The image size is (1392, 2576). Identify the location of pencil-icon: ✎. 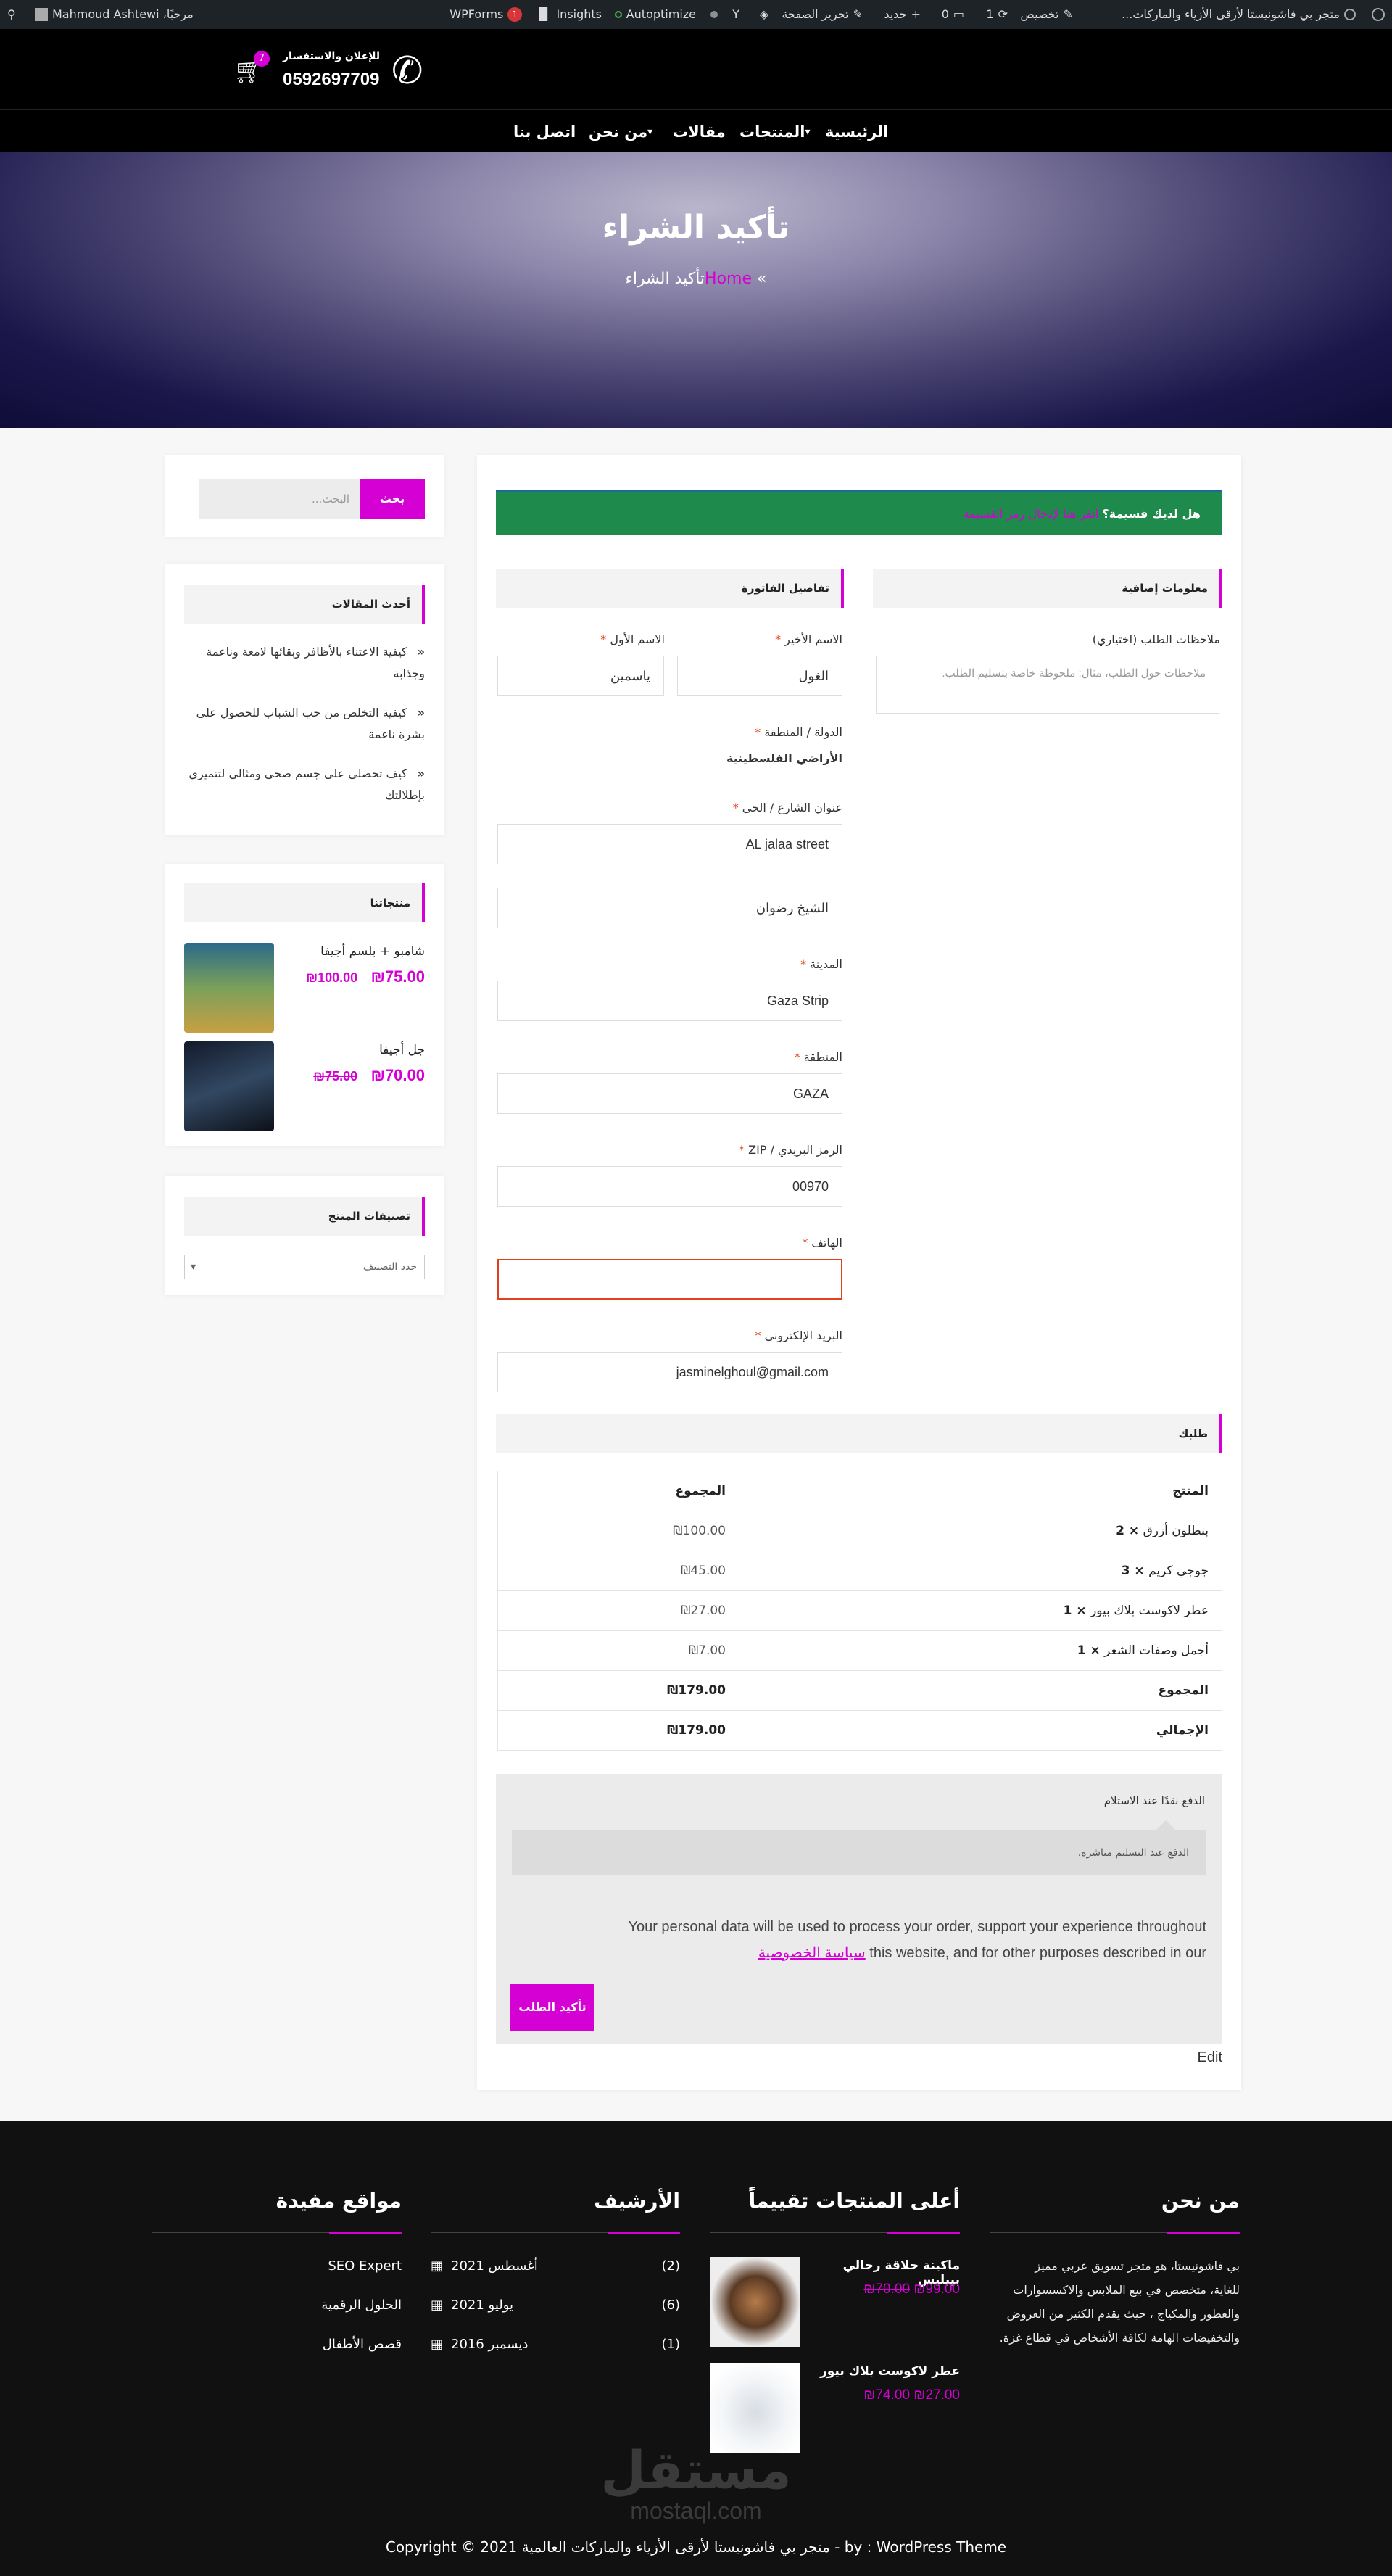
(858, 14).